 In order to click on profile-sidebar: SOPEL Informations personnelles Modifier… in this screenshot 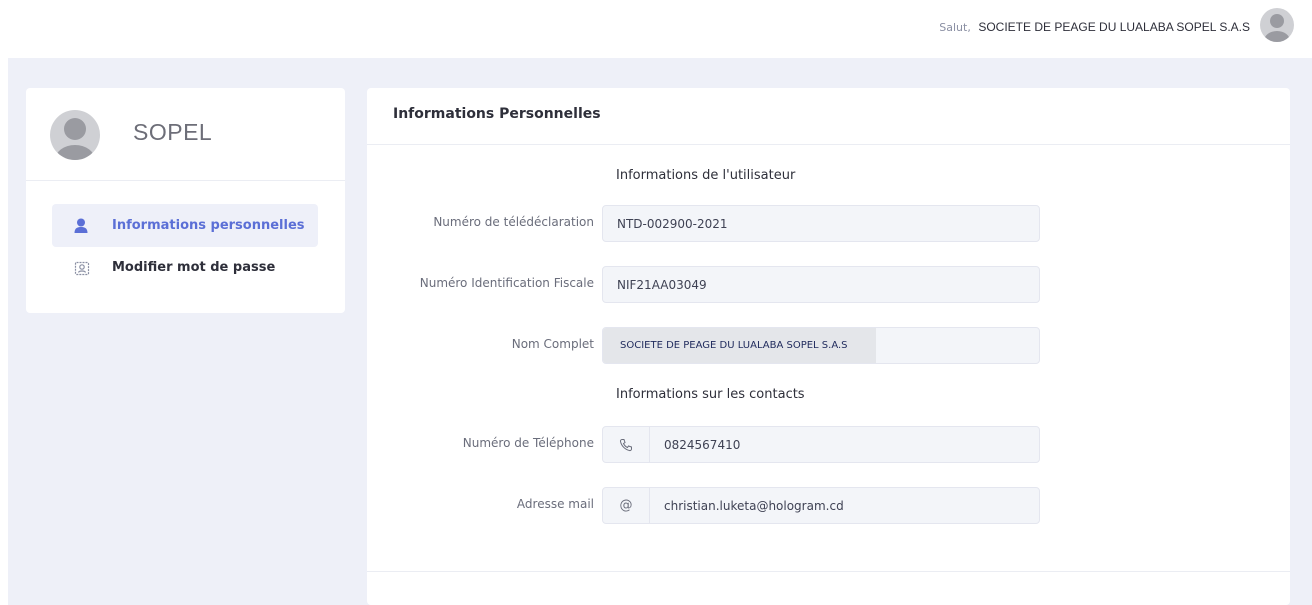, I will do `click(185, 200)`.